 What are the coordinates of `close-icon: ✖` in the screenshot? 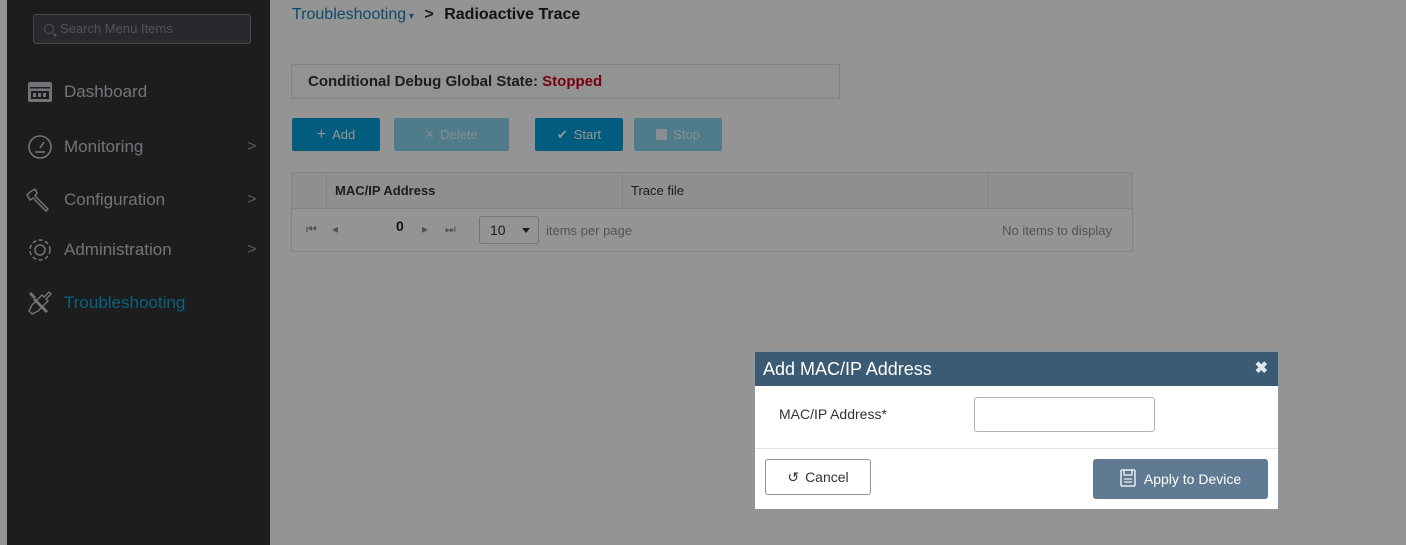 It's located at (1261, 369).